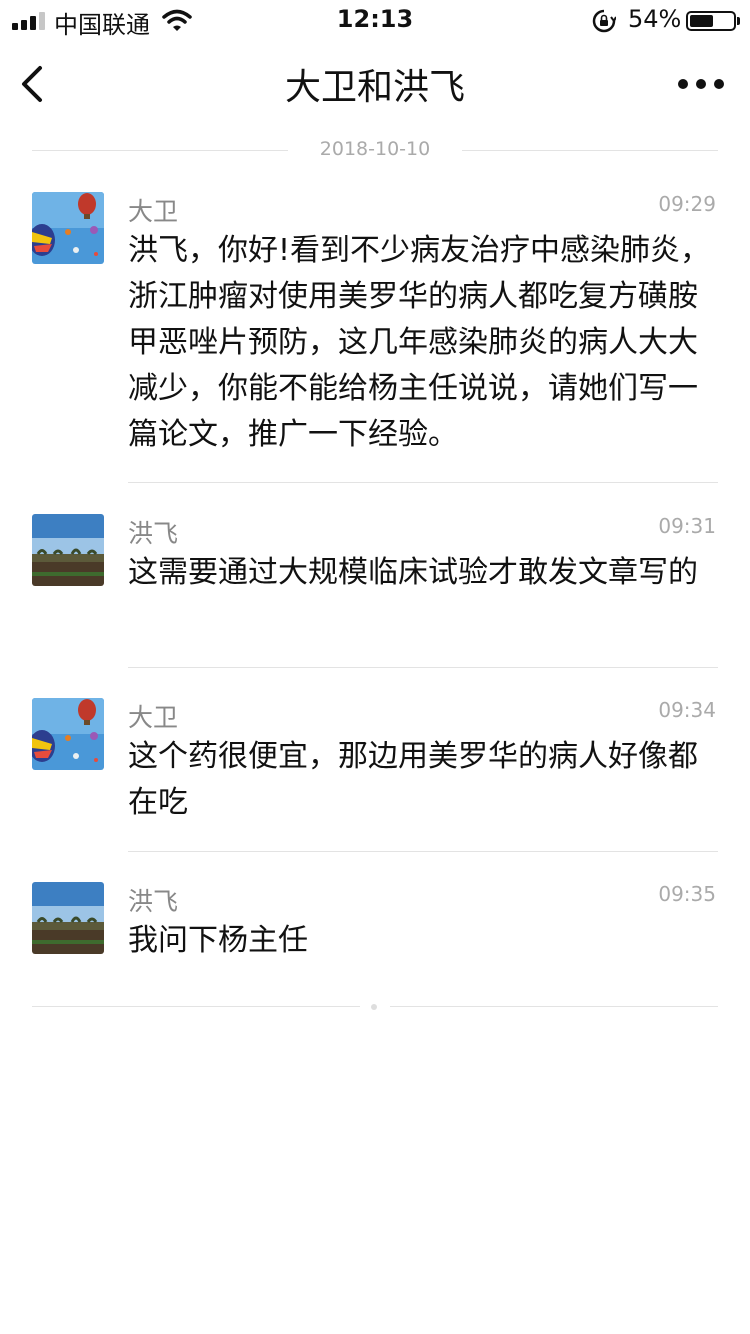 The height and width of the screenshot is (1334, 750). What do you see at coordinates (687, 710) in the screenshot?
I see `message-time: 09:34` at bounding box center [687, 710].